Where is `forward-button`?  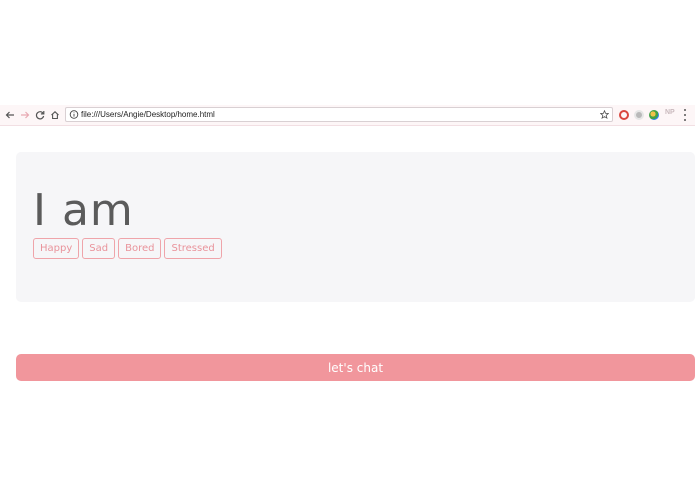 forward-button is located at coordinates (25, 115).